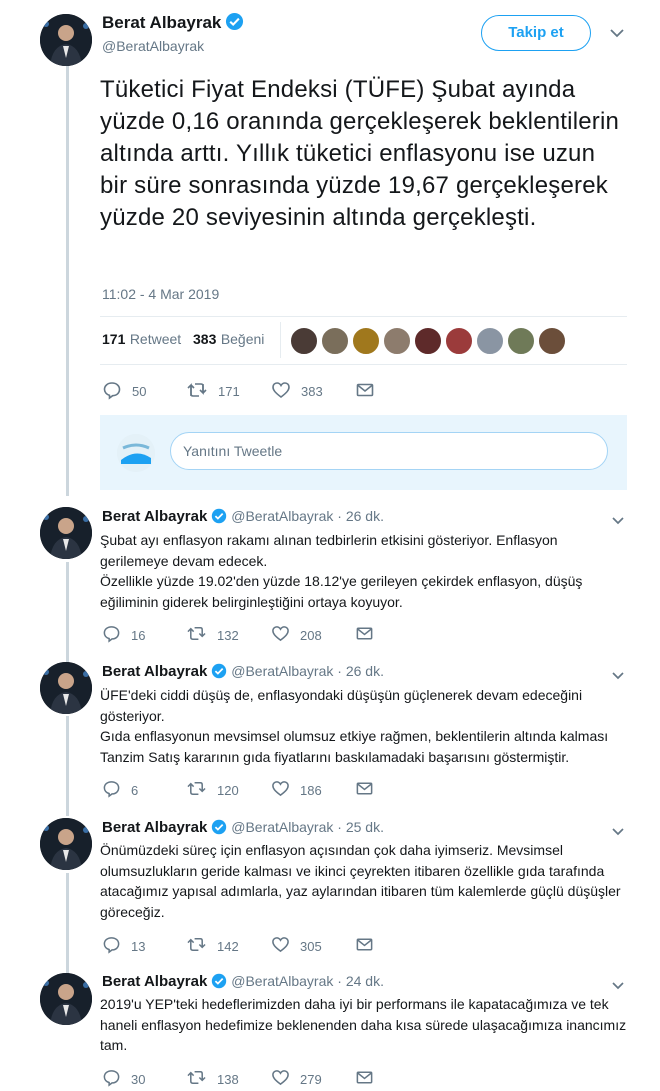  Describe the element at coordinates (311, 1079) in the screenshot. I see `like-count: 279` at that location.